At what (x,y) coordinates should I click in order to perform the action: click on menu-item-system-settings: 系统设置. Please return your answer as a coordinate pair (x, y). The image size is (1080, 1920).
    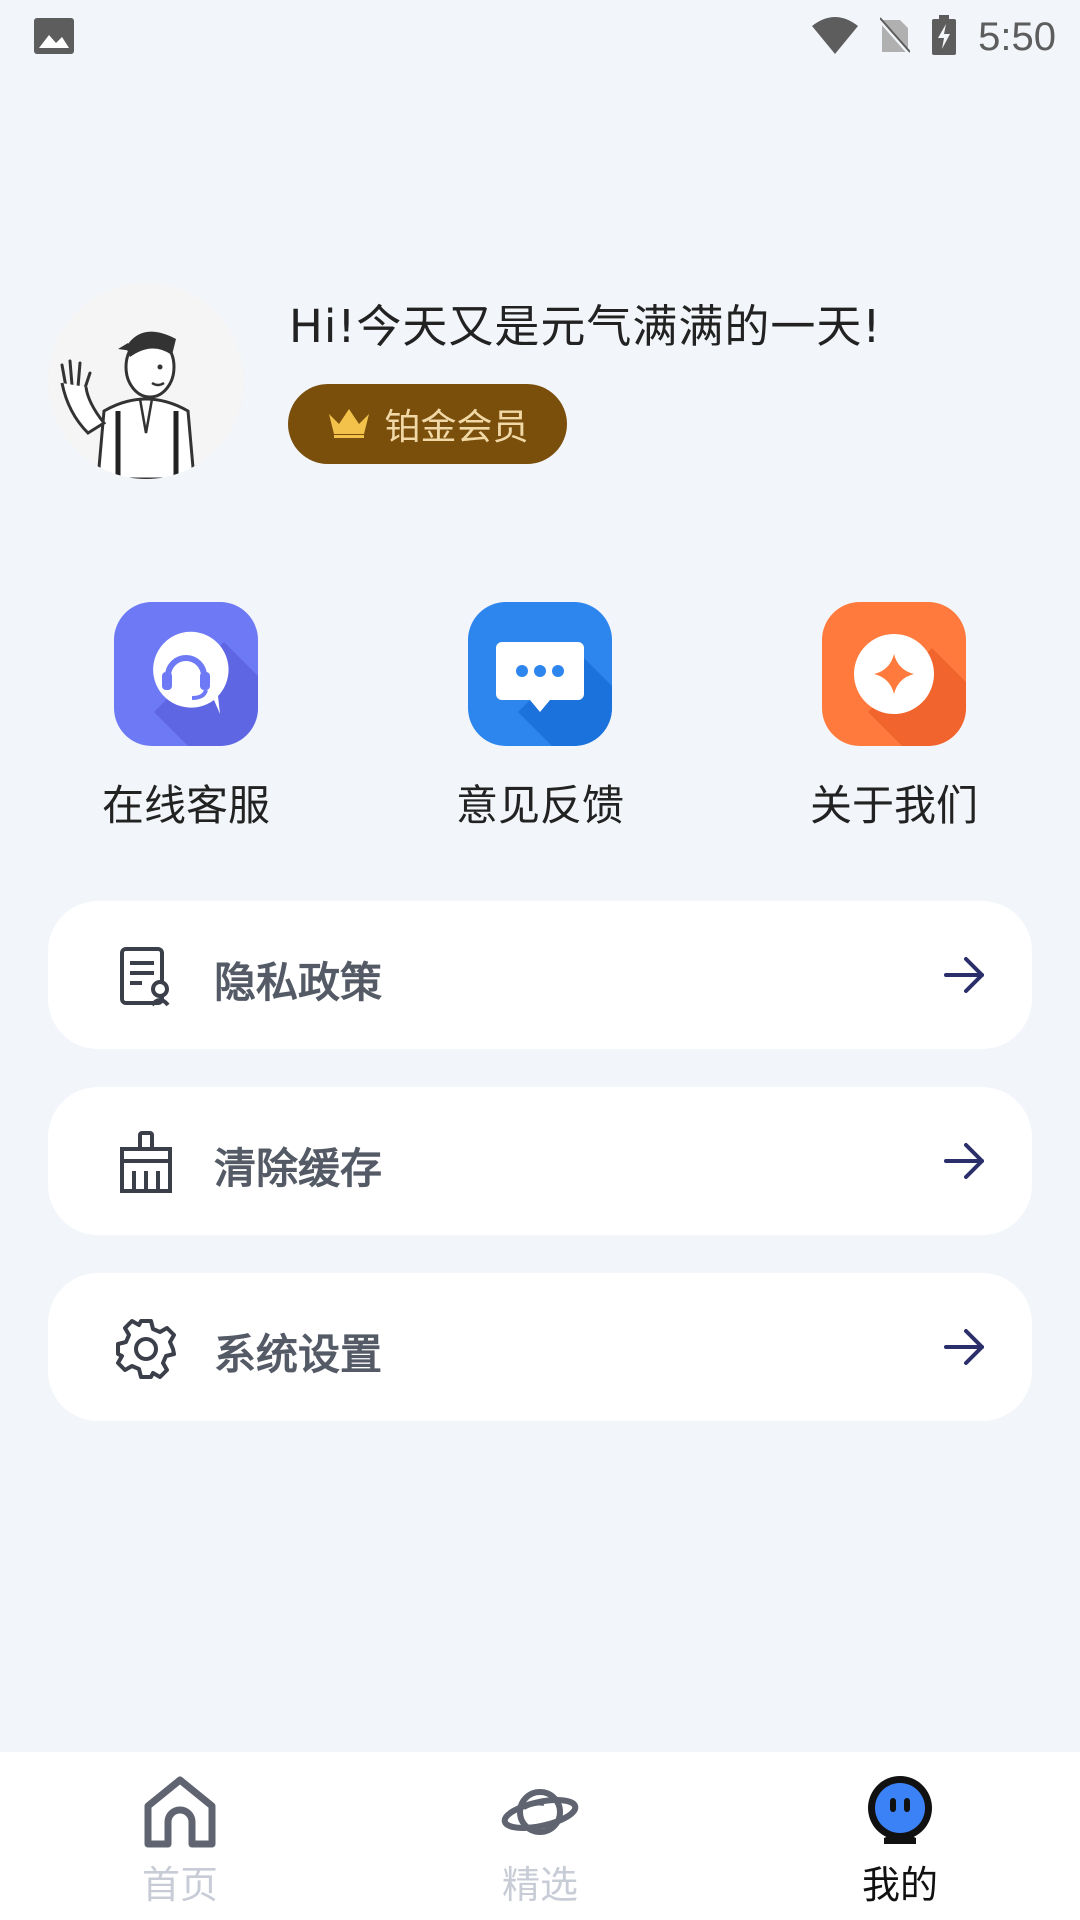
    Looking at the image, I should click on (540, 1347).